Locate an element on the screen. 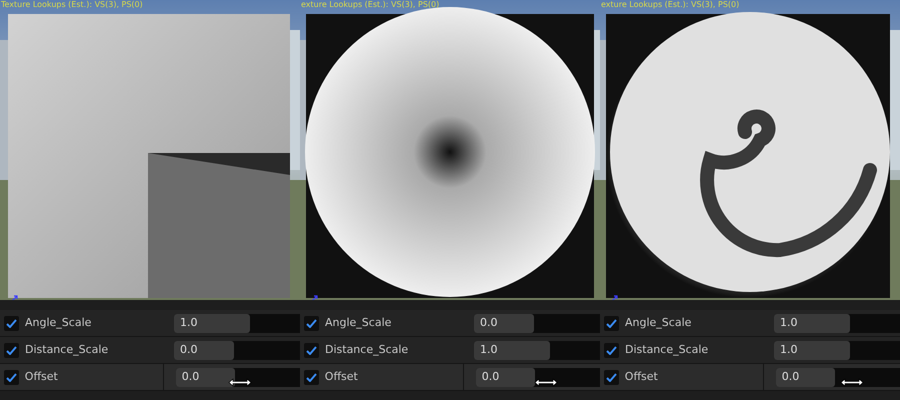 This screenshot has height=400, width=900. stats-text: Texture Lookups (Est.): VS(3), PS(0) is located at coordinates (72, 5).